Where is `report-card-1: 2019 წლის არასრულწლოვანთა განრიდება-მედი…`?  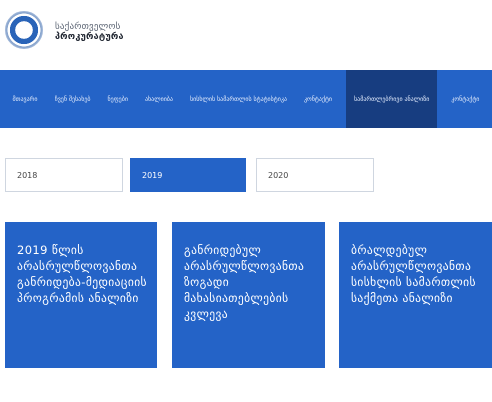
report-card-1: 2019 წლის არასრულწლოვანთა განრიდება-მედი… is located at coordinates (81, 295).